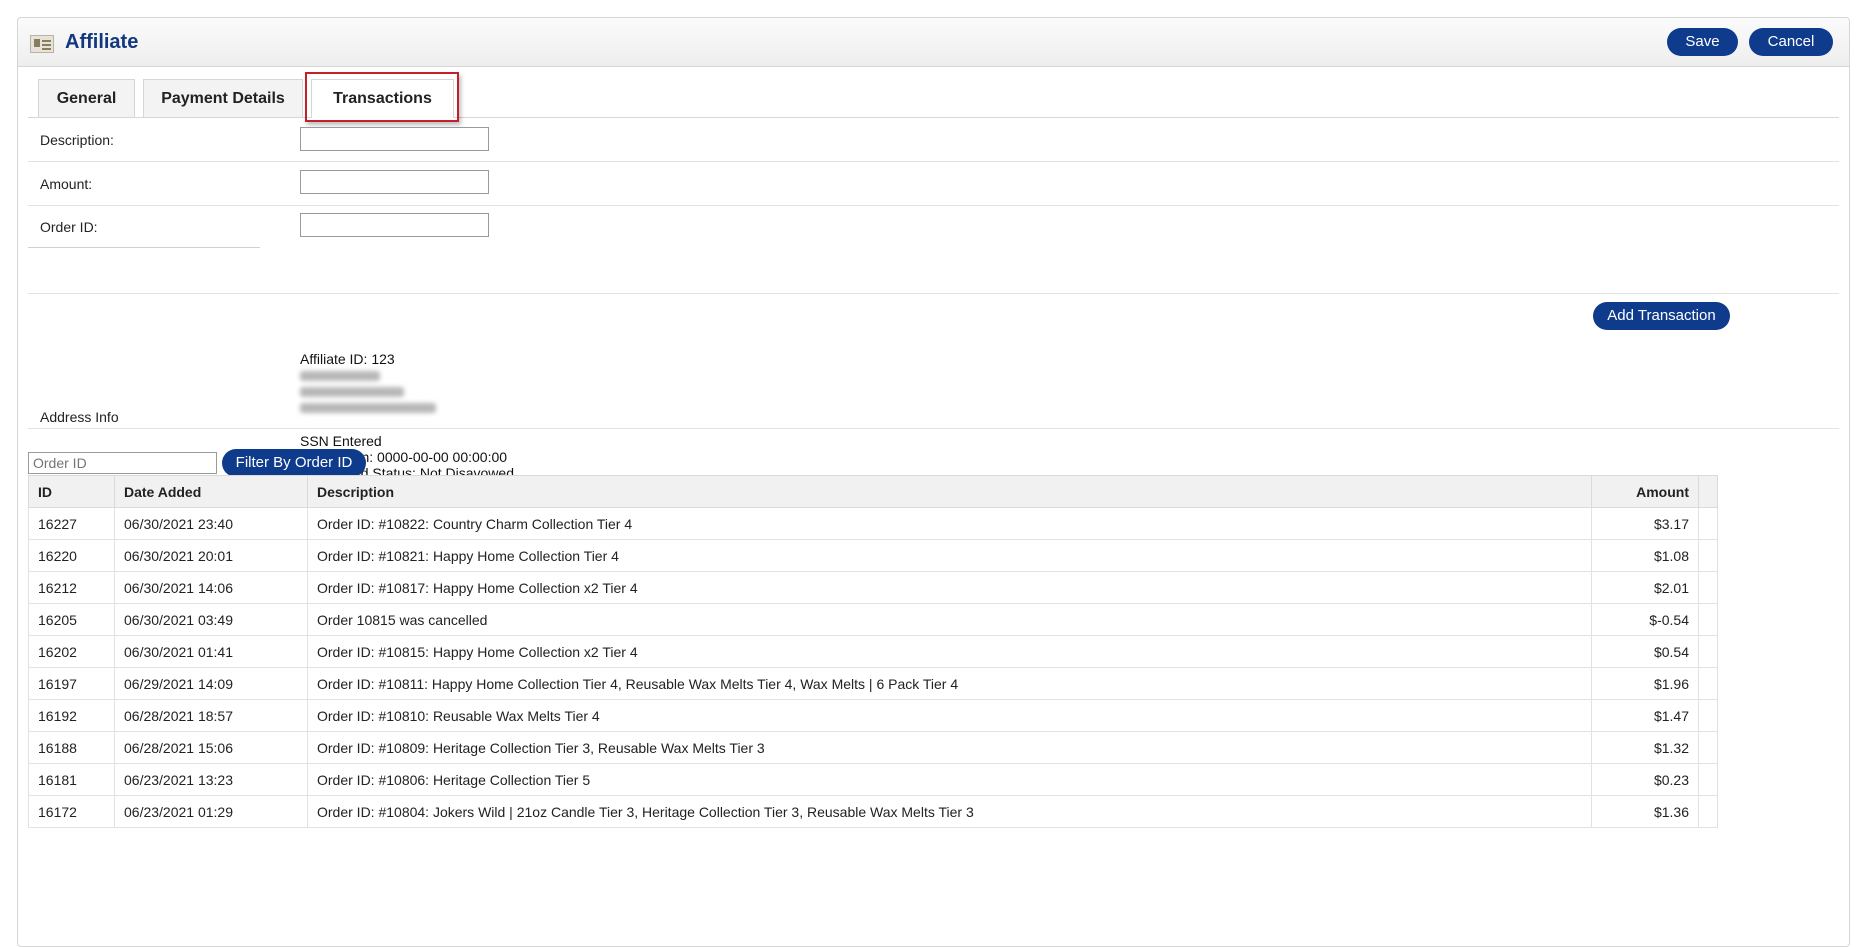 This screenshot has height=947, width=1862. Describe the element at coordinates (1645, 555) in the screenshot. I see `cell-amount: $1.08` at that location.